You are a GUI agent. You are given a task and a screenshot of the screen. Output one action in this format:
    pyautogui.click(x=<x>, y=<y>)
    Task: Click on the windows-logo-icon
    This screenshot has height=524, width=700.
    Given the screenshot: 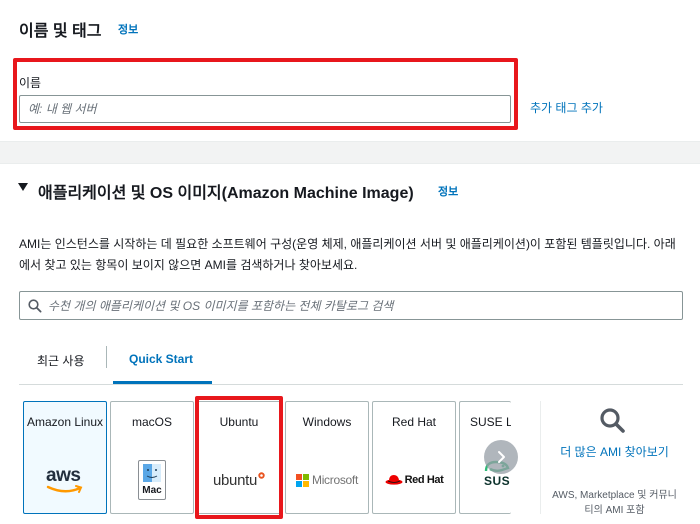 What is the action you would take?
    pyautogui.click(x=302, y=480)
    